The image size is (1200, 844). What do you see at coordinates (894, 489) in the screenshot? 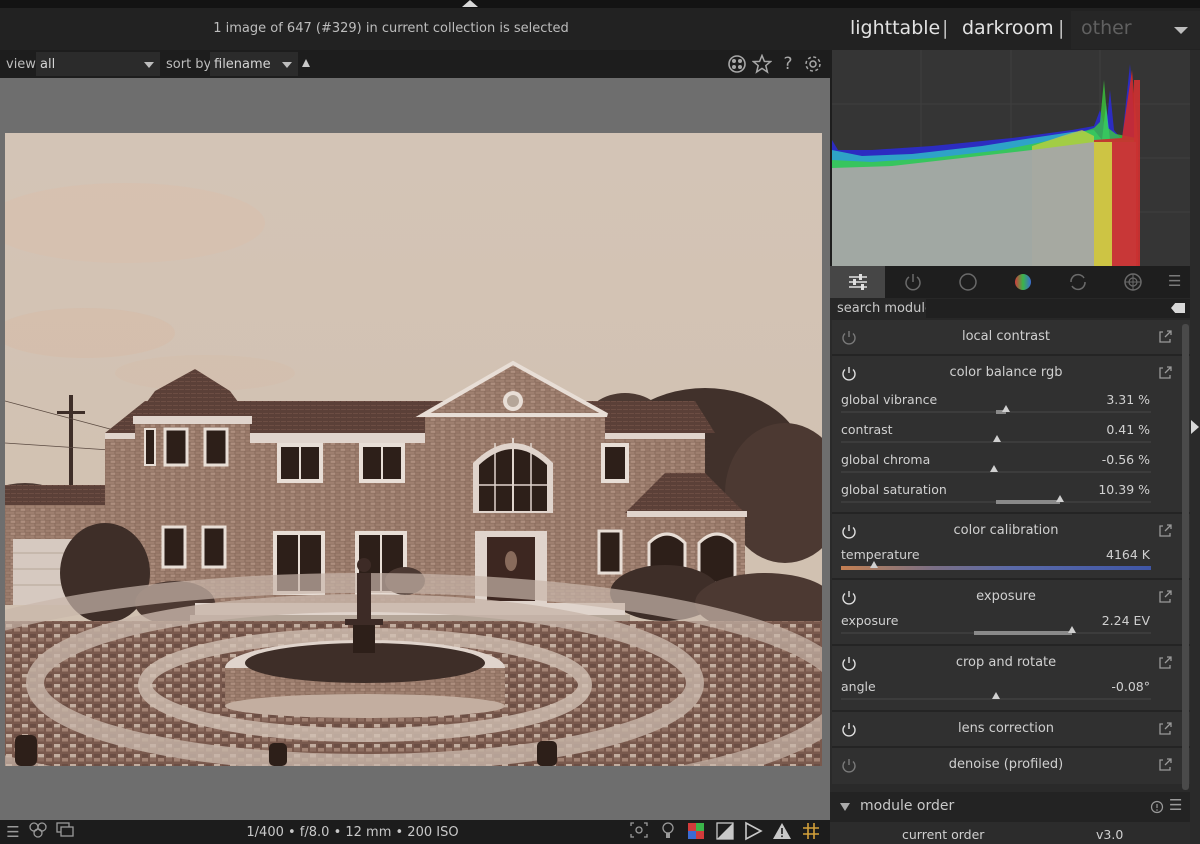
I see `slider-label: global saturation` at bounding box center [894, 489].